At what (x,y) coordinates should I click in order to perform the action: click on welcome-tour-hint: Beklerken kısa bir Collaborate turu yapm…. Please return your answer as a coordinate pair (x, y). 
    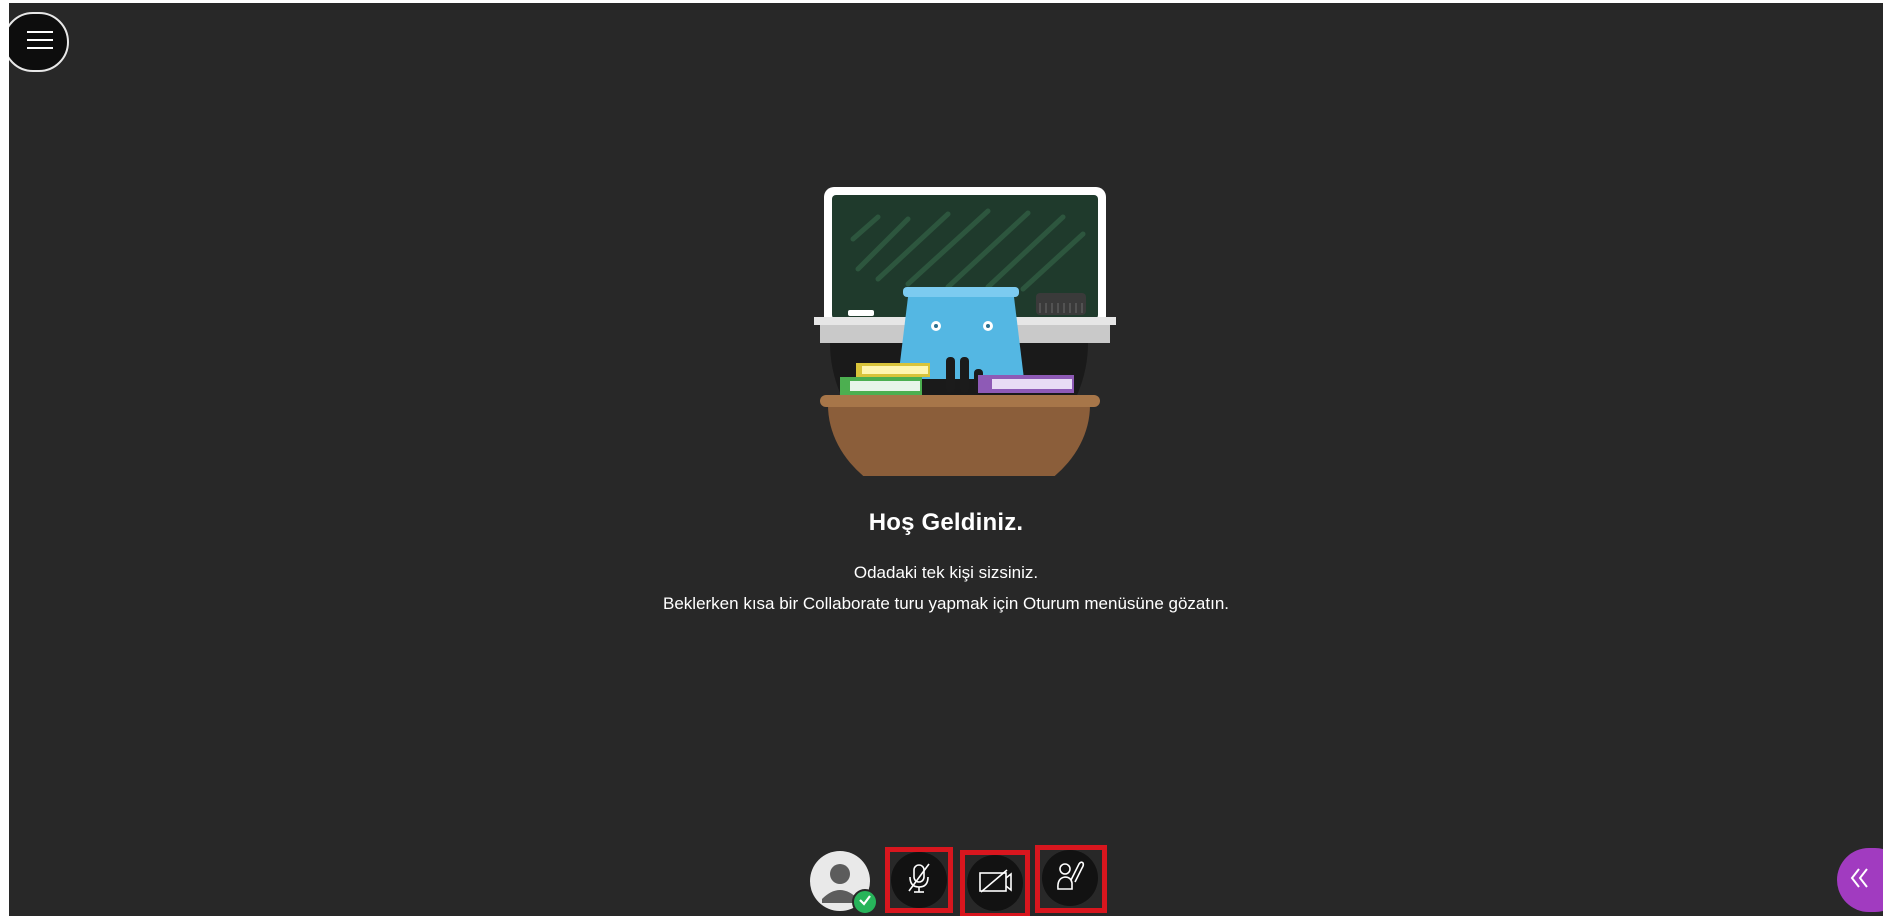
    Looking at the image, I should click on (946, 603).